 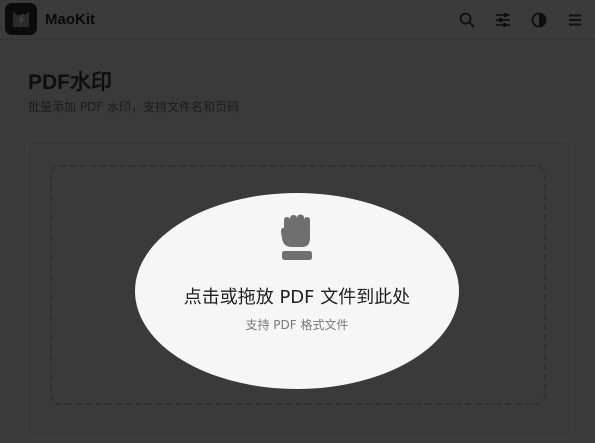 What do you see at coordinates (467, 20) in the screenshot?
I see `search-icon` at bounding box center [467, 20].